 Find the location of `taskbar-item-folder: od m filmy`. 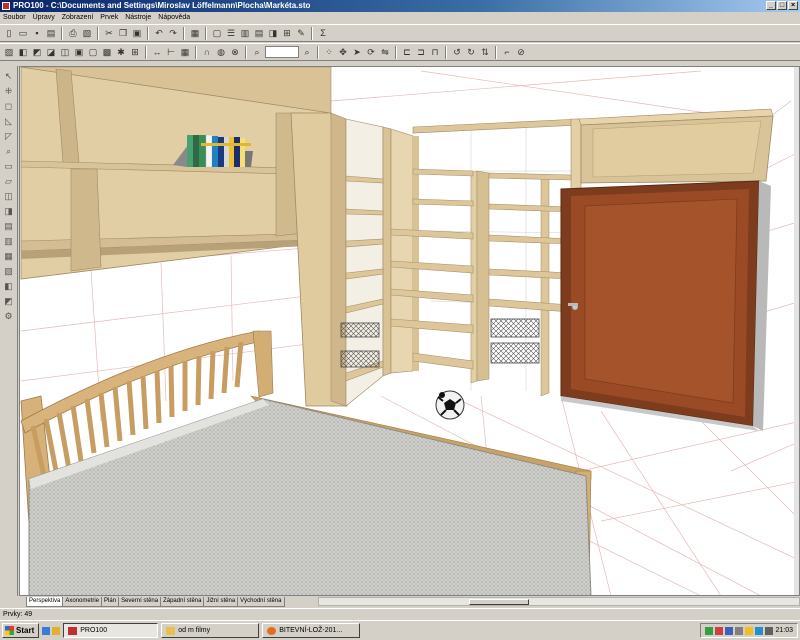

taskbar-item-folder: od m filmy is located at coordinates (210, 630).